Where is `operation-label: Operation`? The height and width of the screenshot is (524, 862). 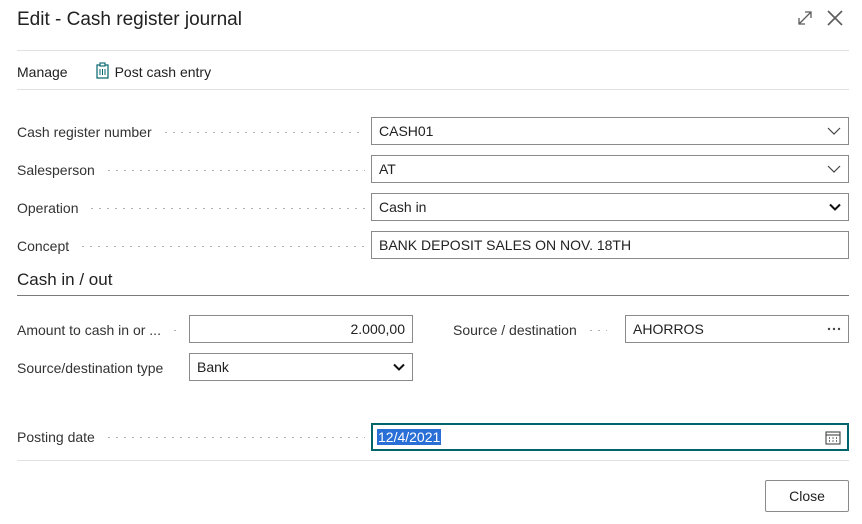 operation-label: Operation is located at coordinates (48, 208).